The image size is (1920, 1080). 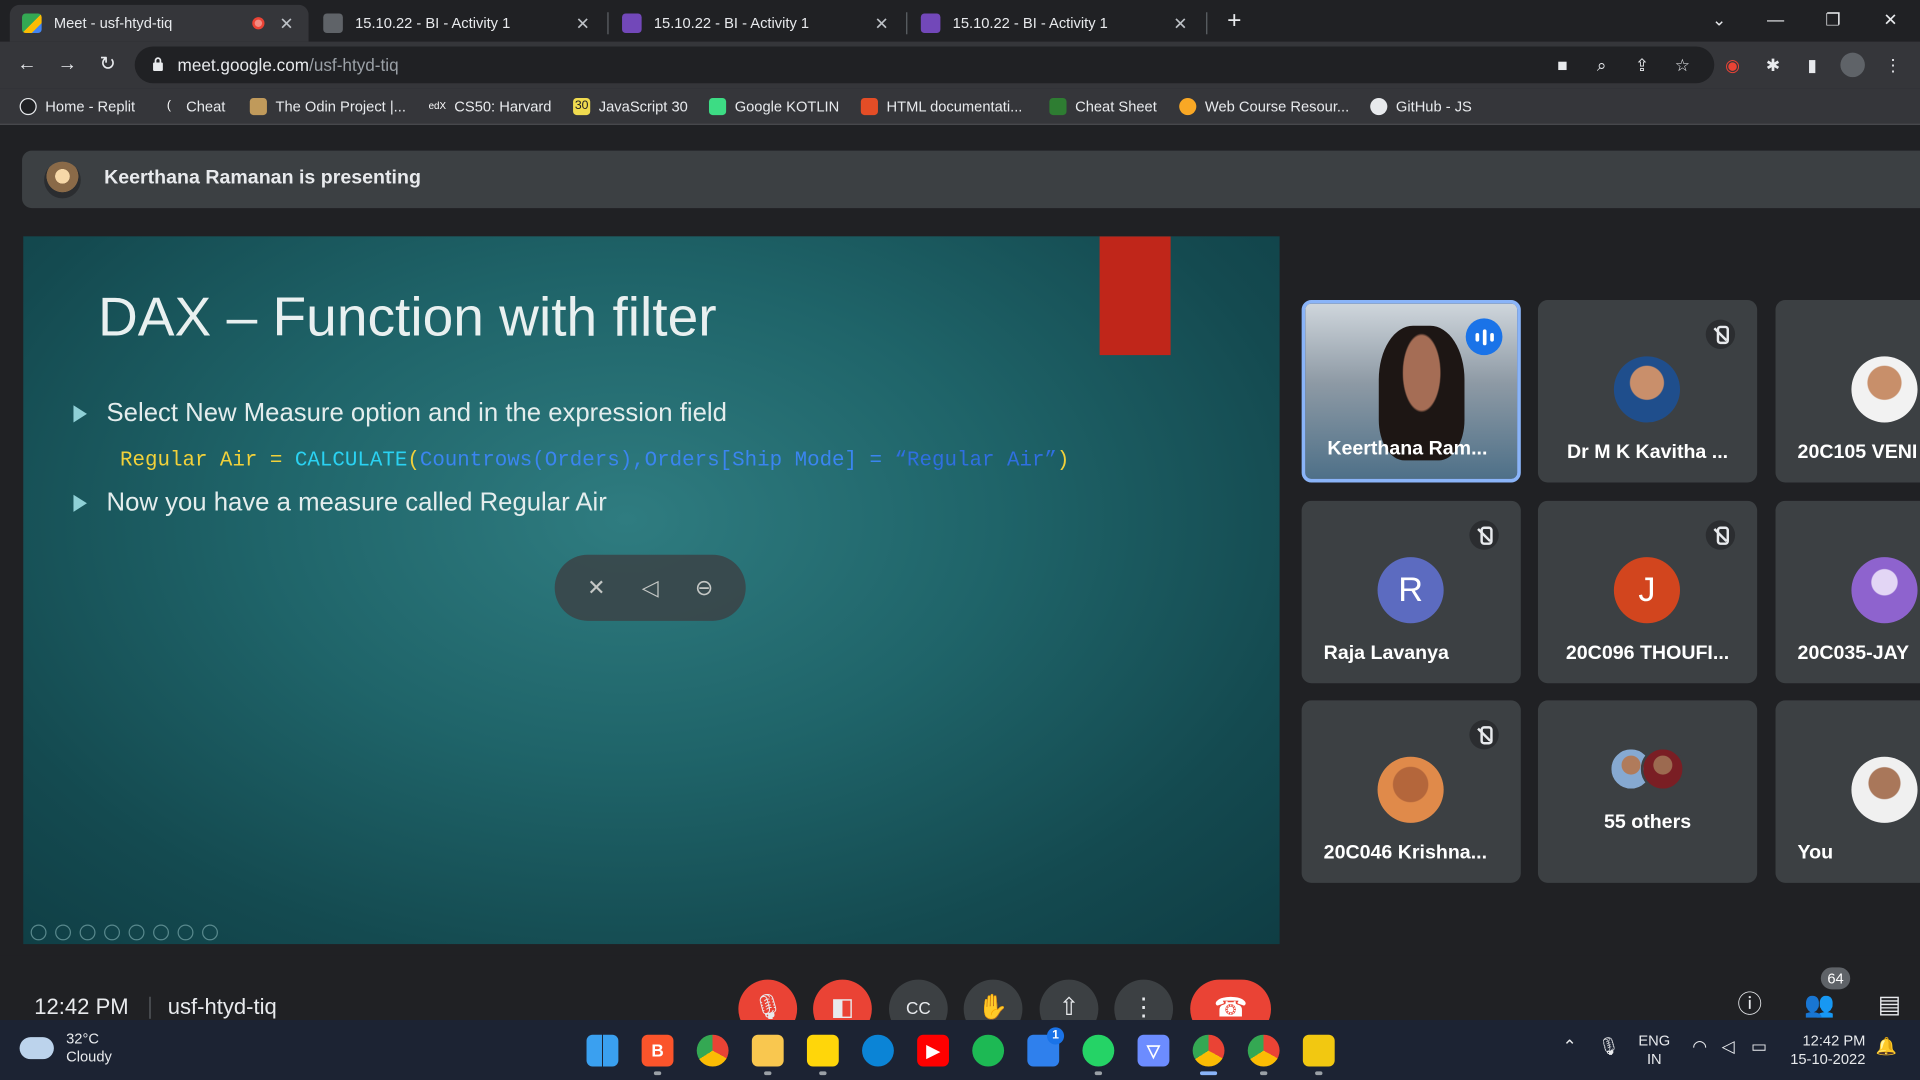 I want to click on bookmark-kotlin: Google KOTLIN, so click(x=774, y=107).